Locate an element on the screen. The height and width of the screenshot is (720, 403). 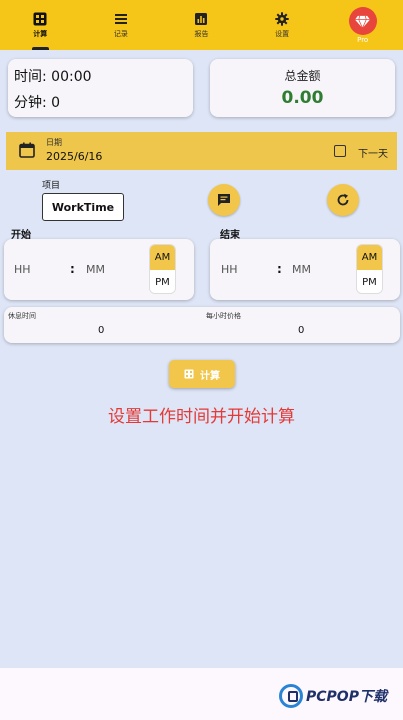
calculate-button: 计算 is located at coordinates (202, 374).